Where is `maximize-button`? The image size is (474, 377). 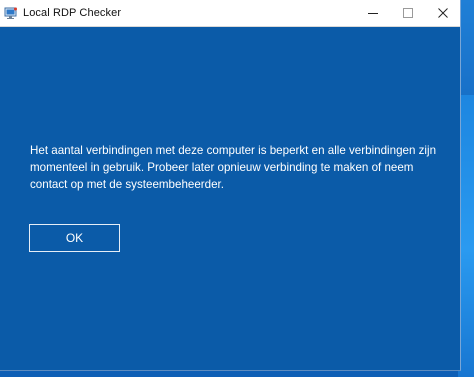
maximize-button is located at coordinates (407, 13).